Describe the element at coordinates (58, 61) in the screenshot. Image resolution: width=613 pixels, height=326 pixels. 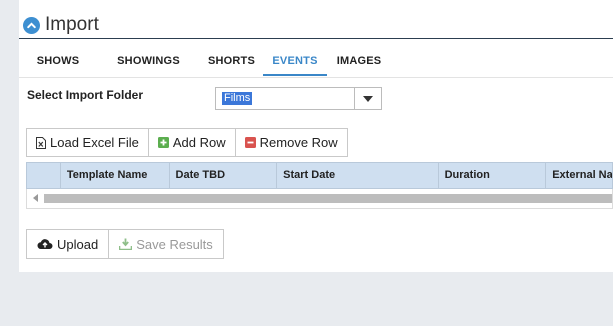
I see `tab-shows: SHOWS` at that location.